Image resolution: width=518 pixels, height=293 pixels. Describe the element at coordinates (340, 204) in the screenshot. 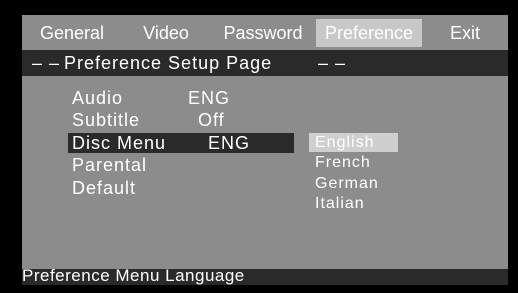

I see `option-italian: Italian` at that location.